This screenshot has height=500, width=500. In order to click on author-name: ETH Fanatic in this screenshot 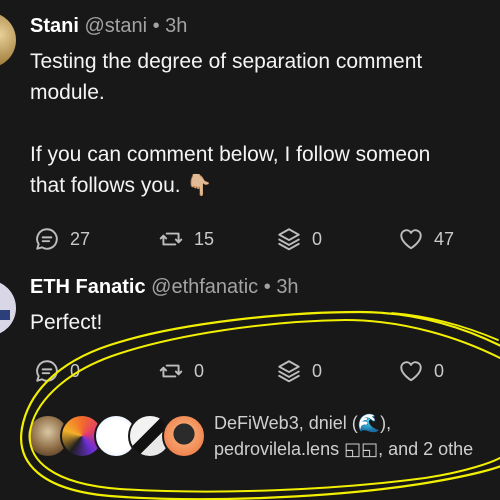, I will do `click(88, 287)`.